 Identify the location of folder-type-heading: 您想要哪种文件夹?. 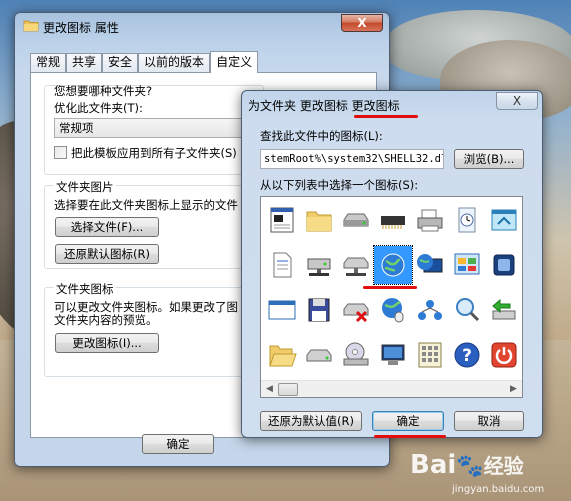
(103, 91).